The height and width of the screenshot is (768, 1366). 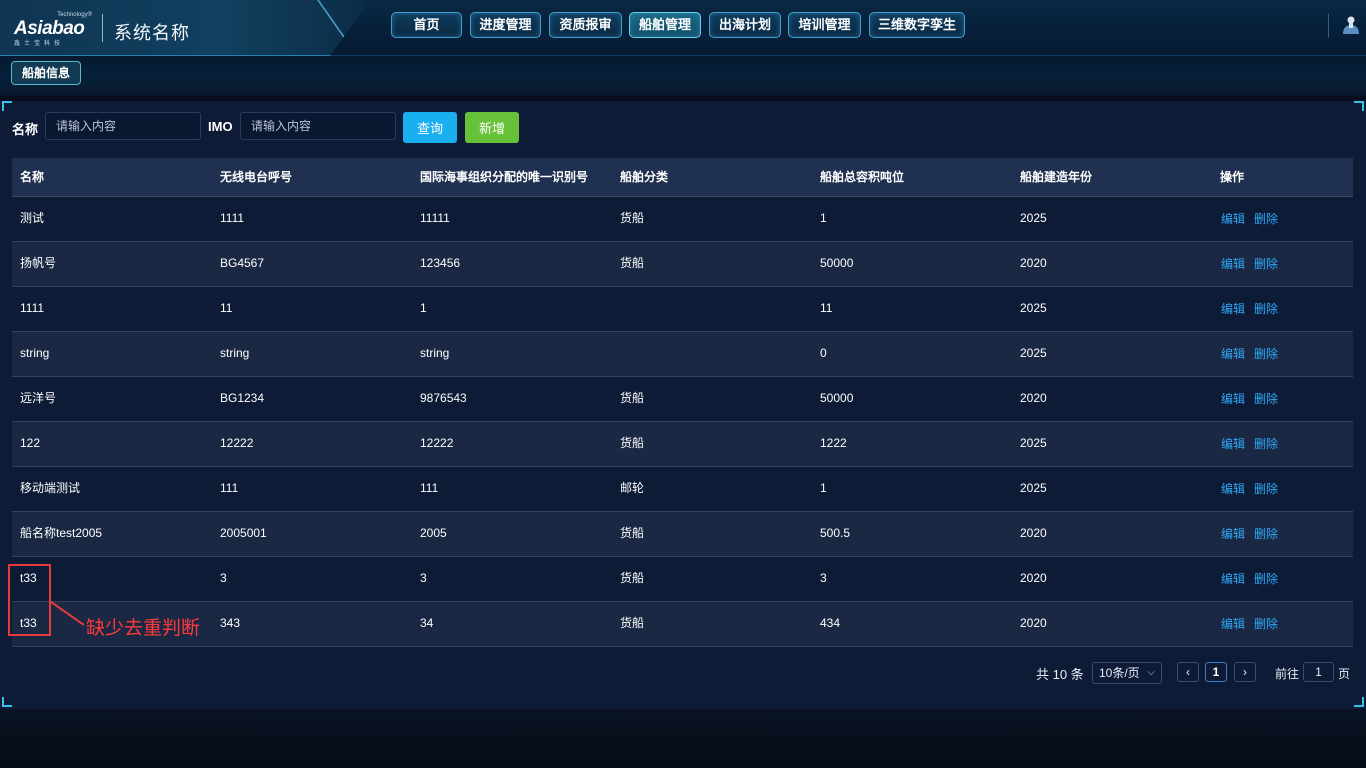 I want to click on pagination-total: 共 10 条, so click(x=1060, y=674).